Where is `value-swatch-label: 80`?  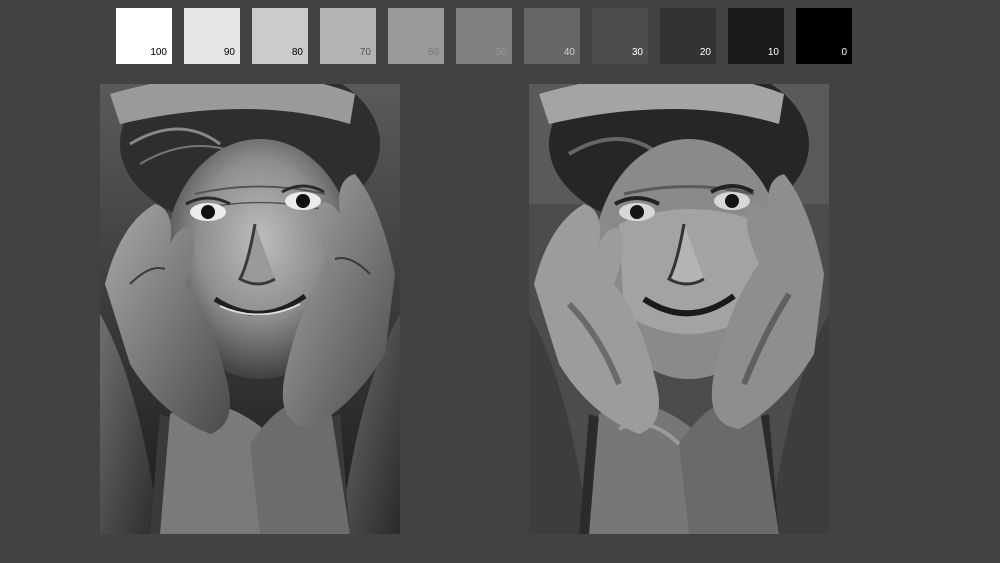 value-swatch-label: 80 is located at coordinates (297, 52).